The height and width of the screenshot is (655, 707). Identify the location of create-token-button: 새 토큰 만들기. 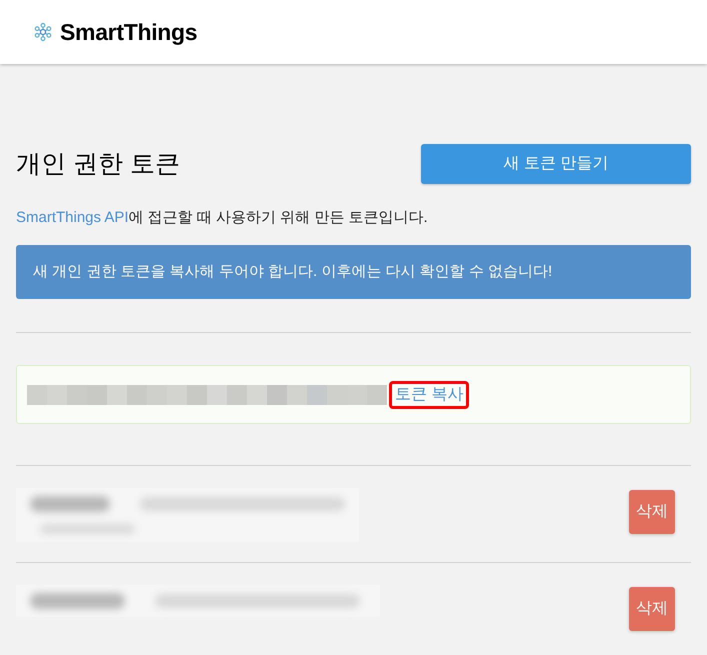
(556, 164).